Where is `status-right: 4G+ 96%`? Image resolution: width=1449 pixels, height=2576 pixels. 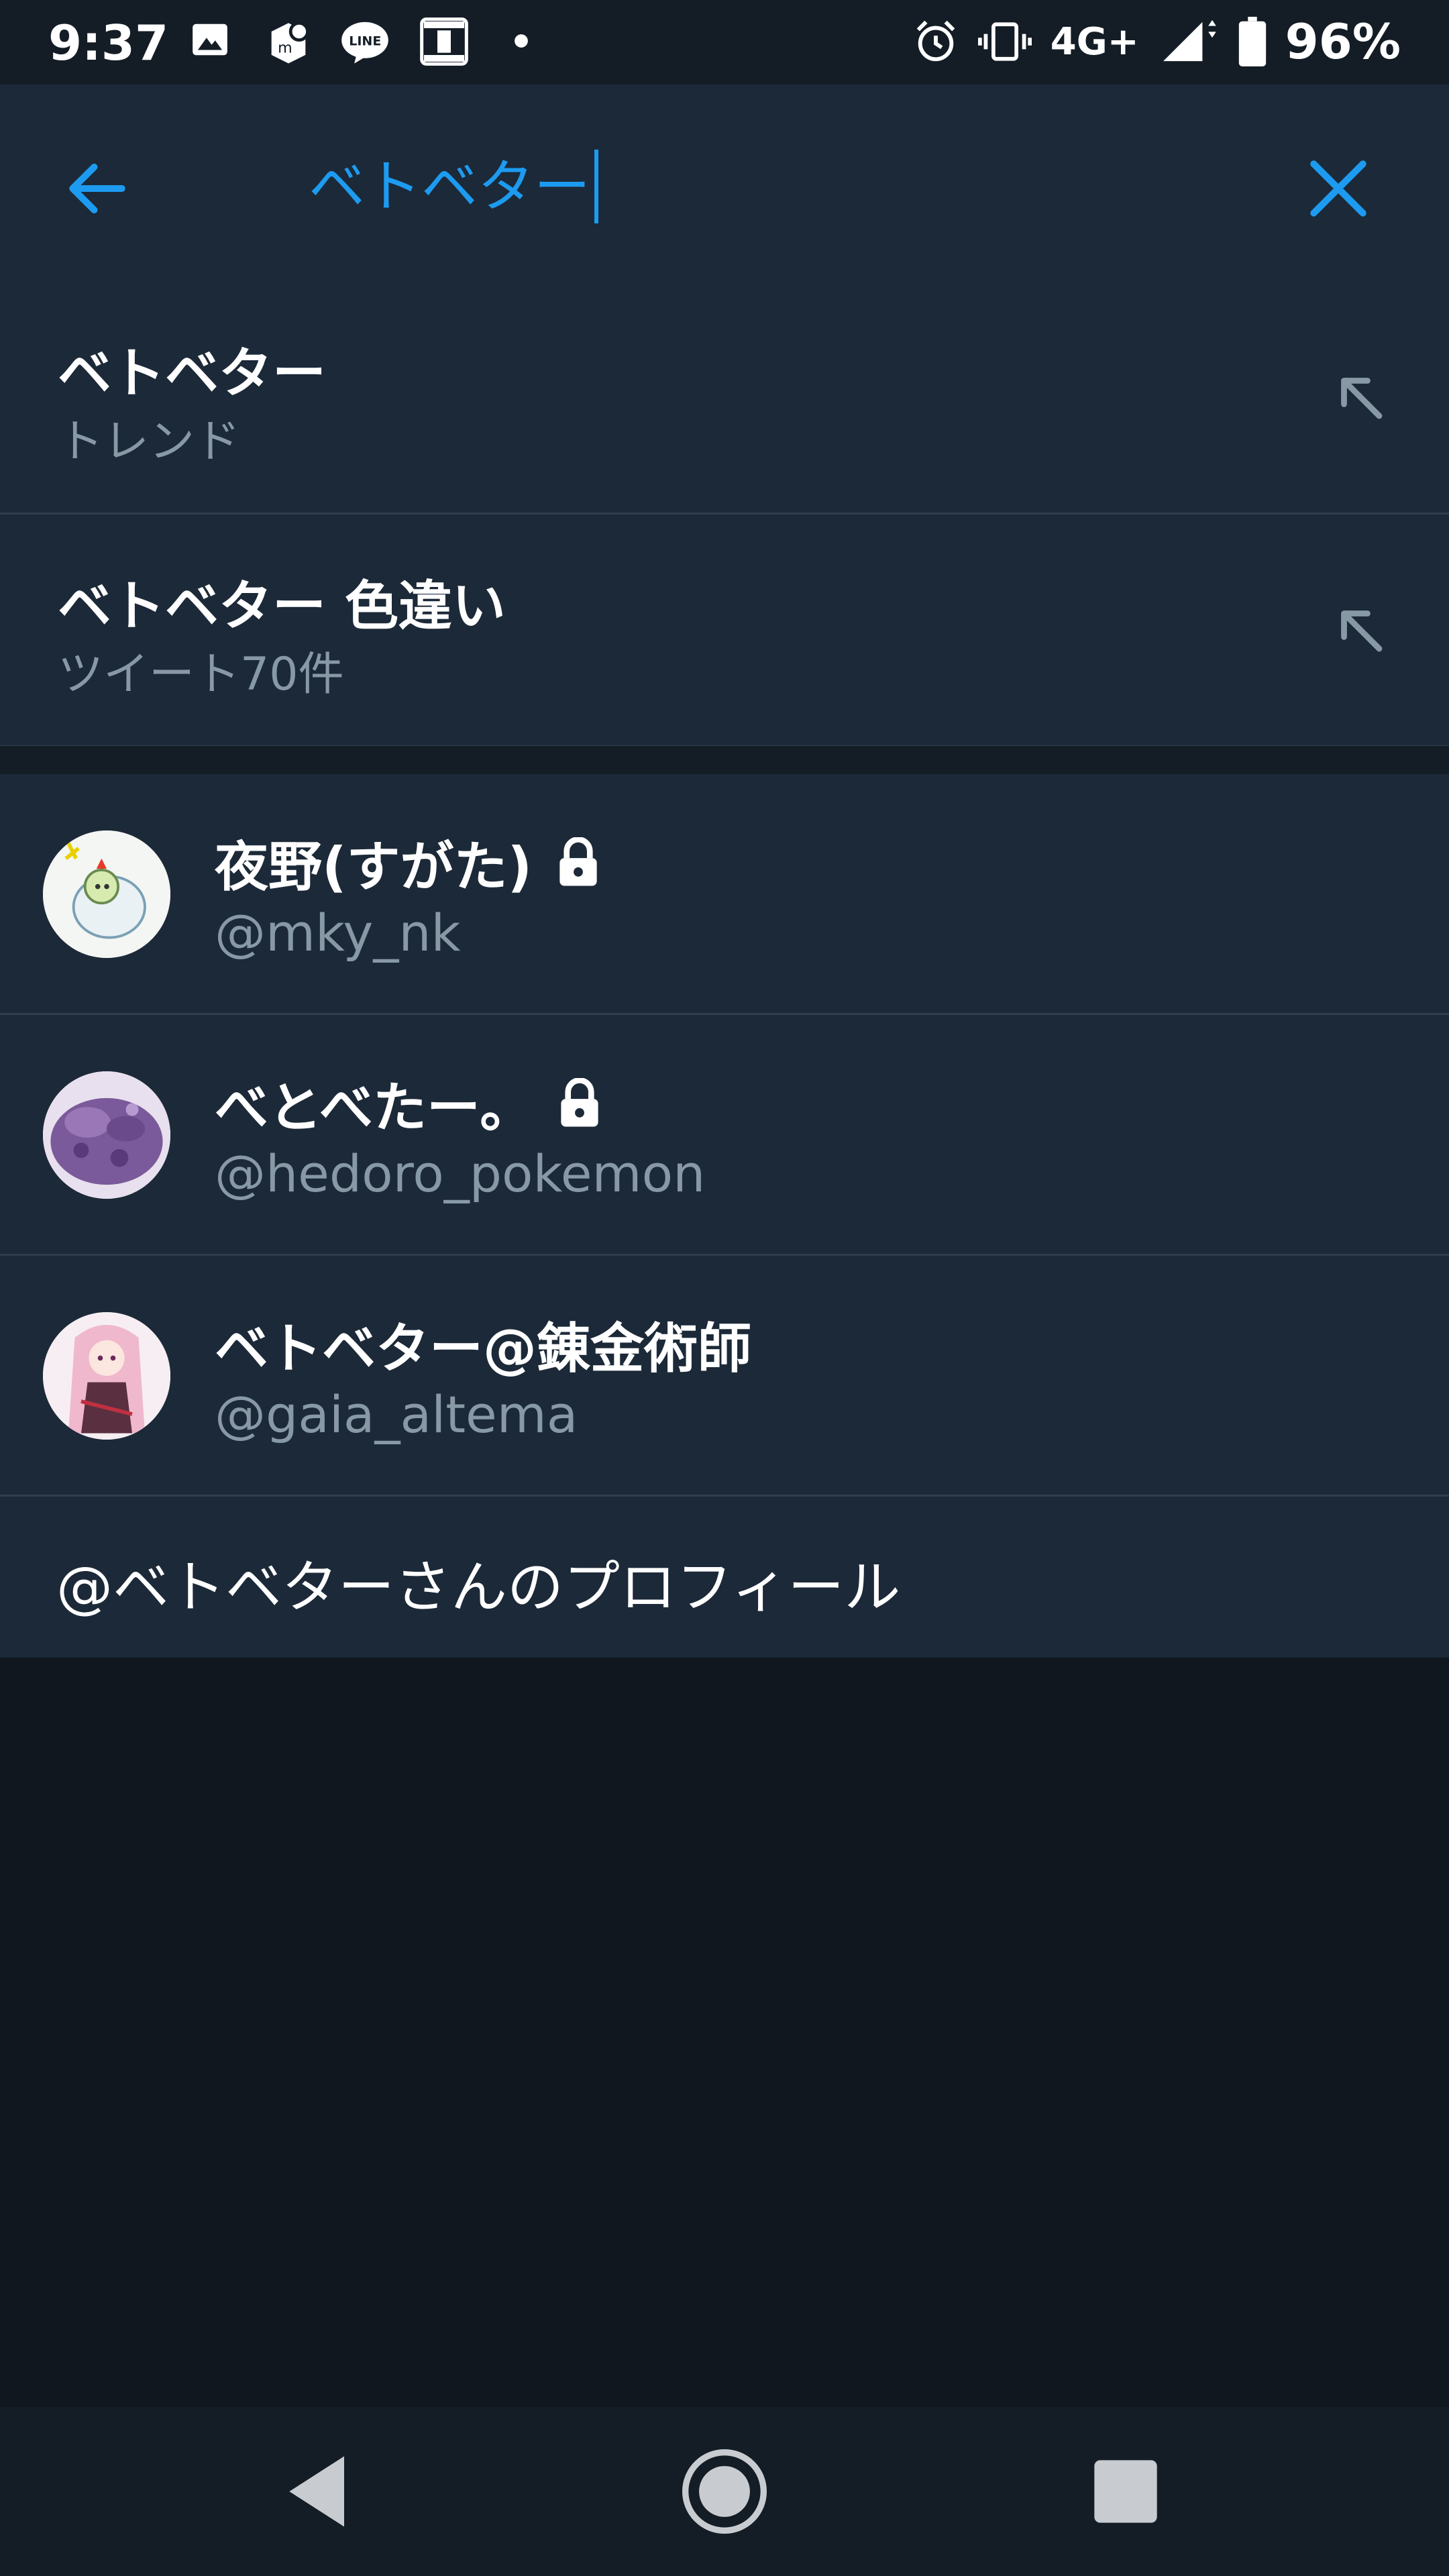 status-right: 4G+ 96% is located at coordinates (1156, 41).